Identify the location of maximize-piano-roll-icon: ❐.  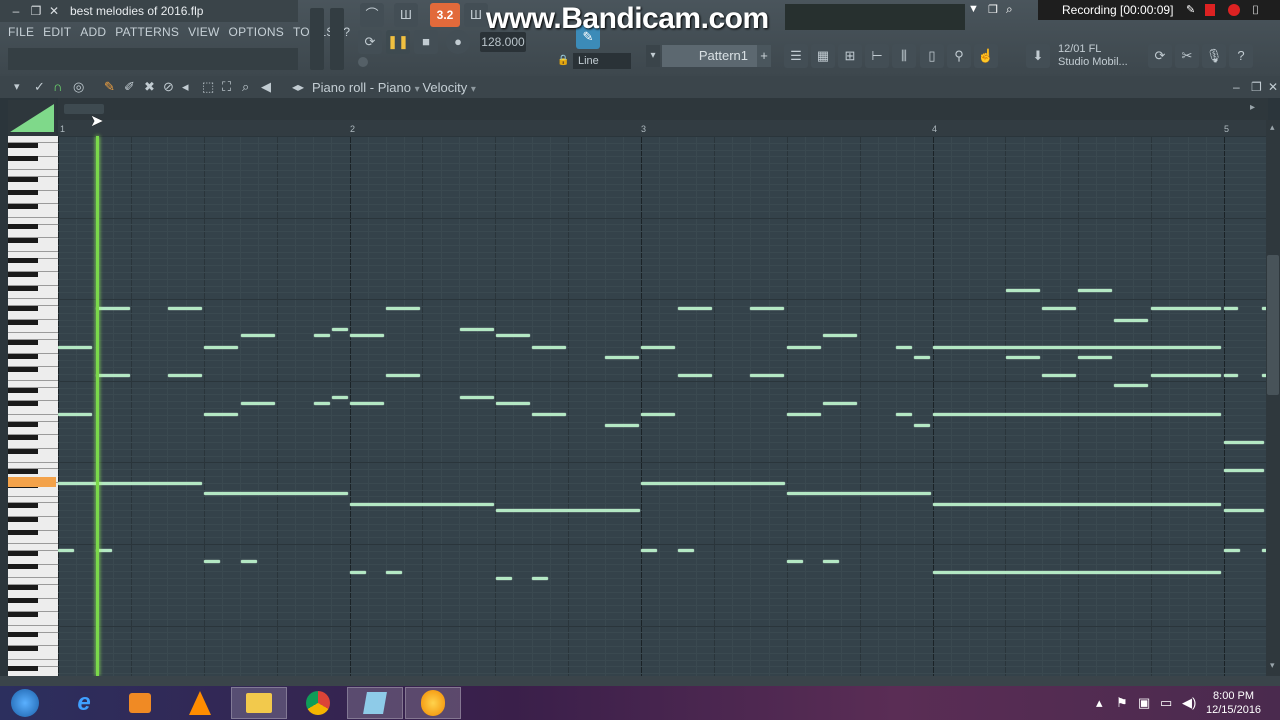
(1256, 87).